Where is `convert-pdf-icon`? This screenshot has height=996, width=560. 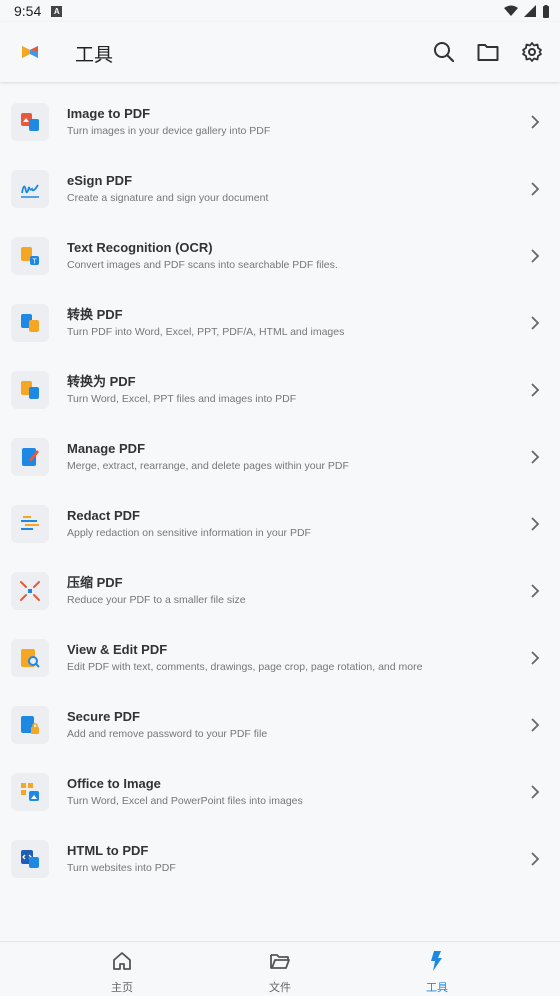 convert-pdf-icon is located at coordinates (30, 323).